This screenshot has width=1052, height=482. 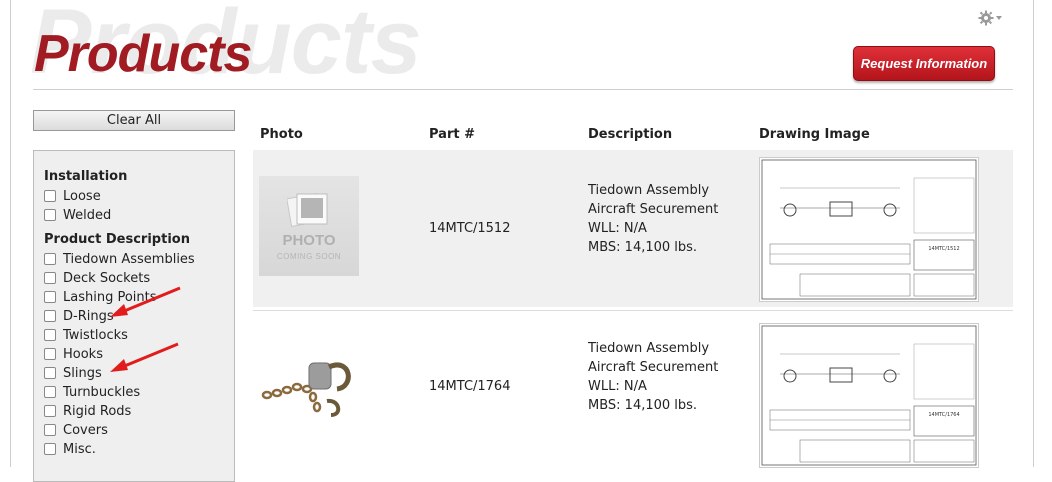 I want to click on filter-option-label: Rigid Rods, so click(x=97, y=411).